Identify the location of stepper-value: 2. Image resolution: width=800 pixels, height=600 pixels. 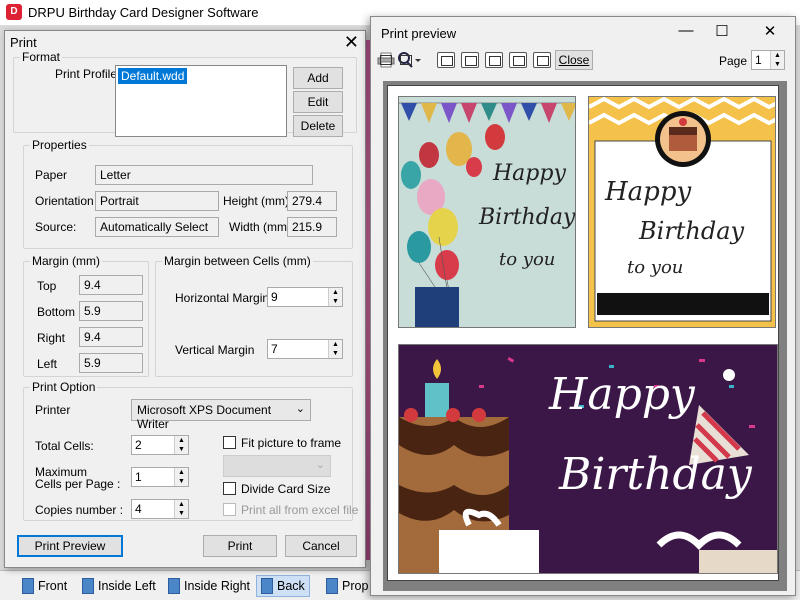
(138, 445).